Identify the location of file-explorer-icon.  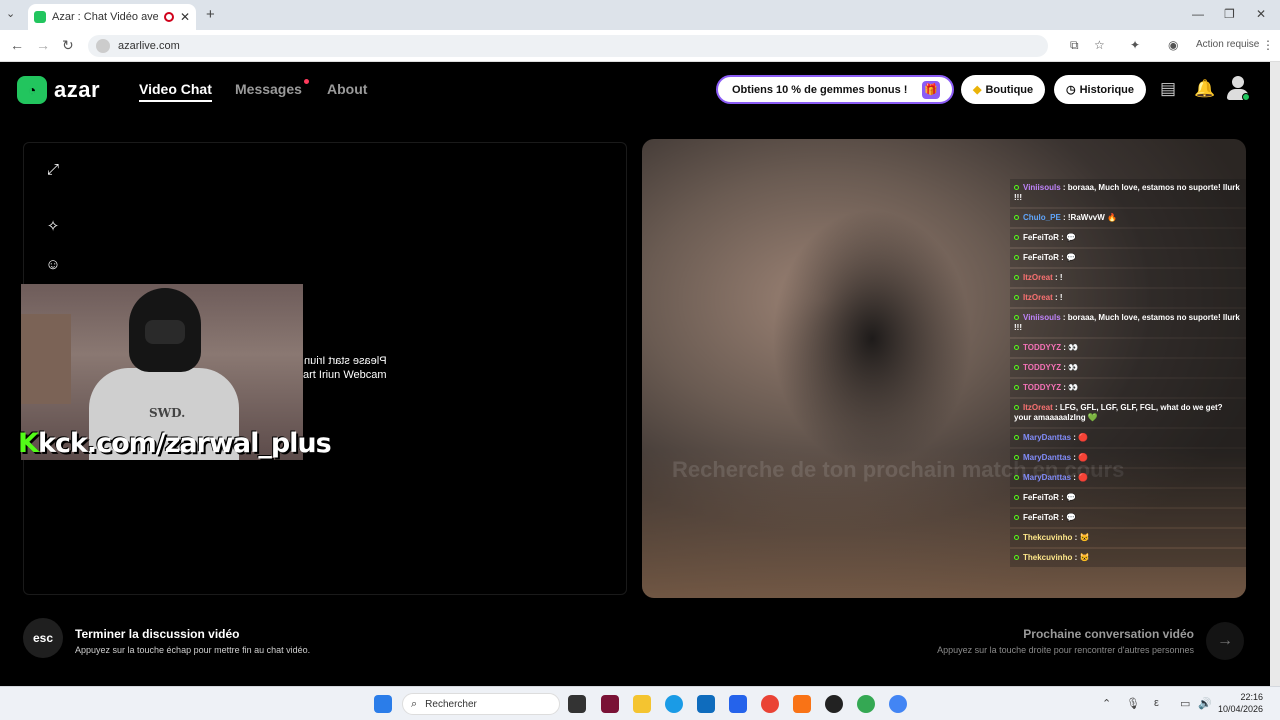
(642, 704).